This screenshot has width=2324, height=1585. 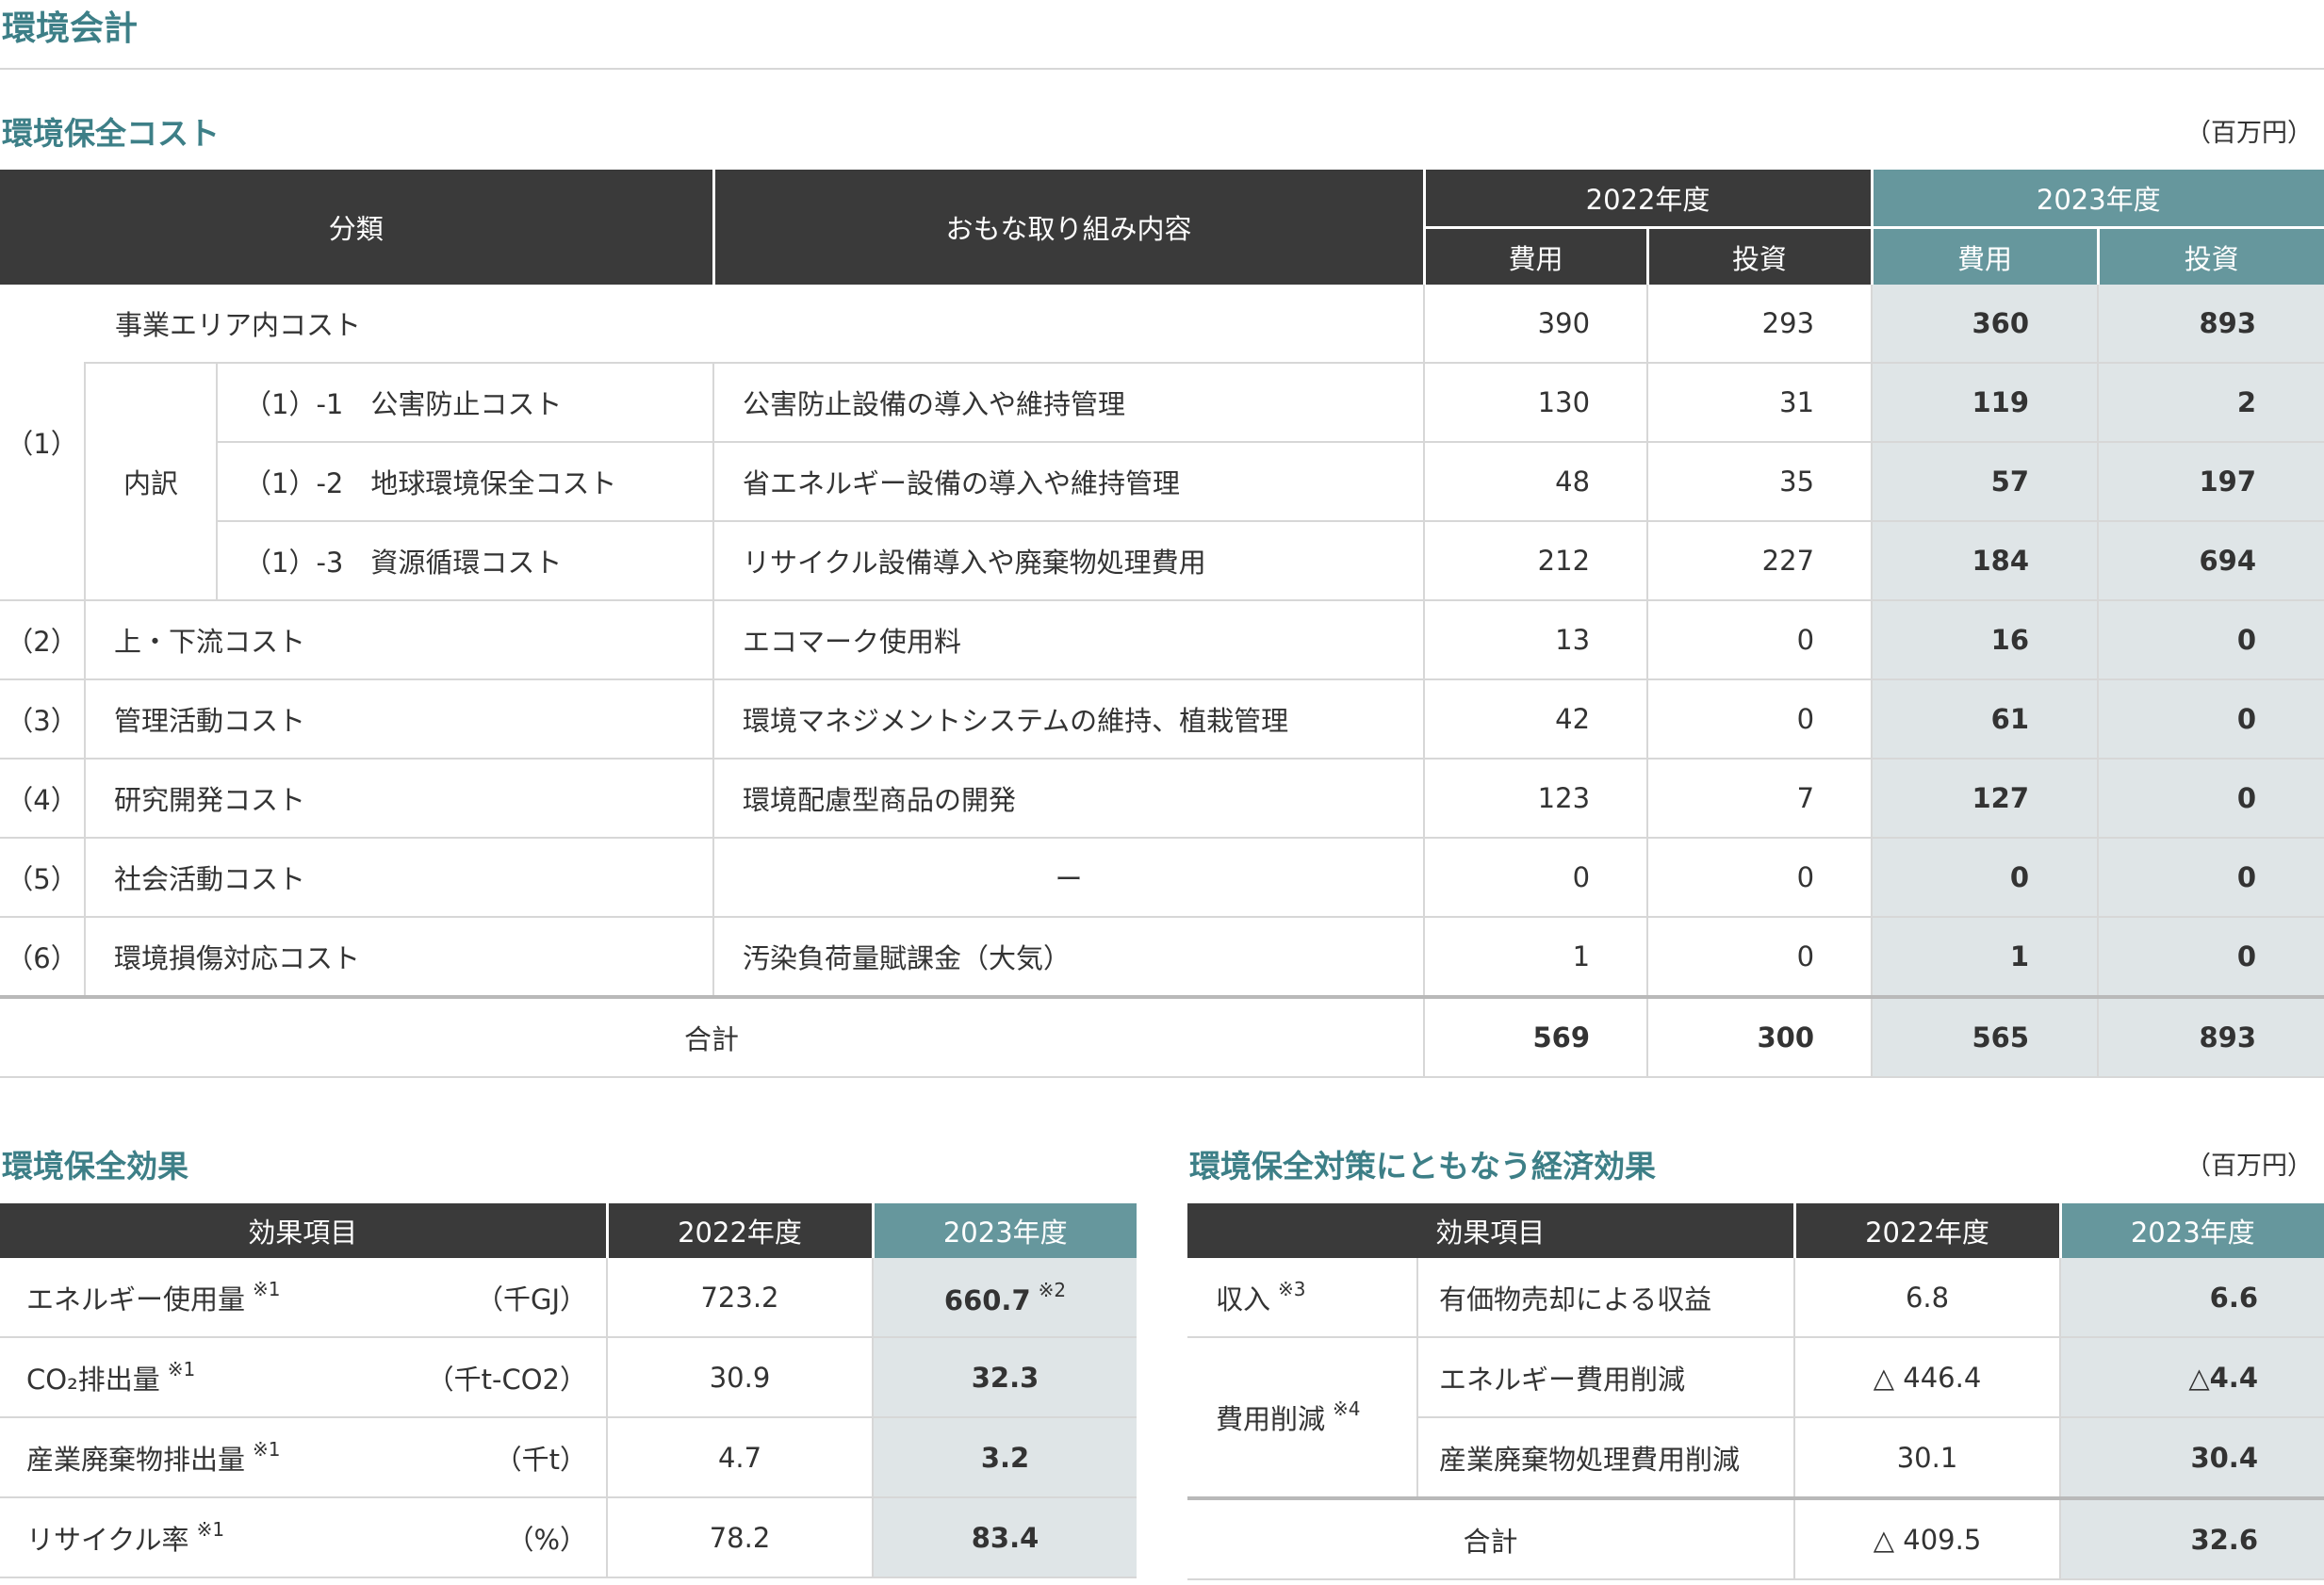 I want to click on cost-2022: 13, so click(x=1535, y=640).